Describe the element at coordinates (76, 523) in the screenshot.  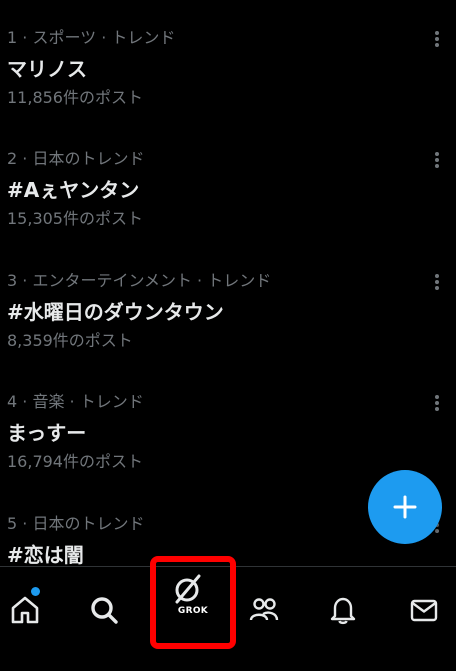
I see `trend-context: 5 · 日本のトレンド` at that location.